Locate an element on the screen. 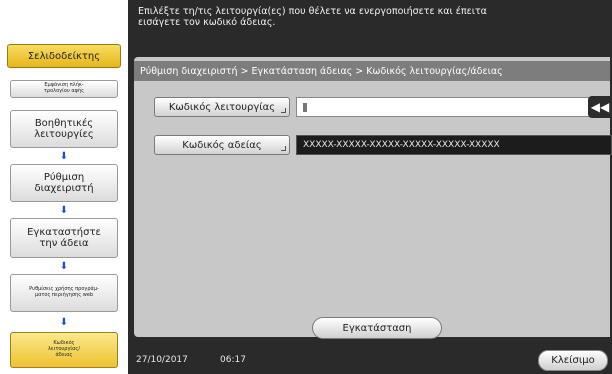 This screenshot has height=374, width=612. status-bar: 27/10/2017 06:17 Κλείσιμο is located at coordinates (370, 360).